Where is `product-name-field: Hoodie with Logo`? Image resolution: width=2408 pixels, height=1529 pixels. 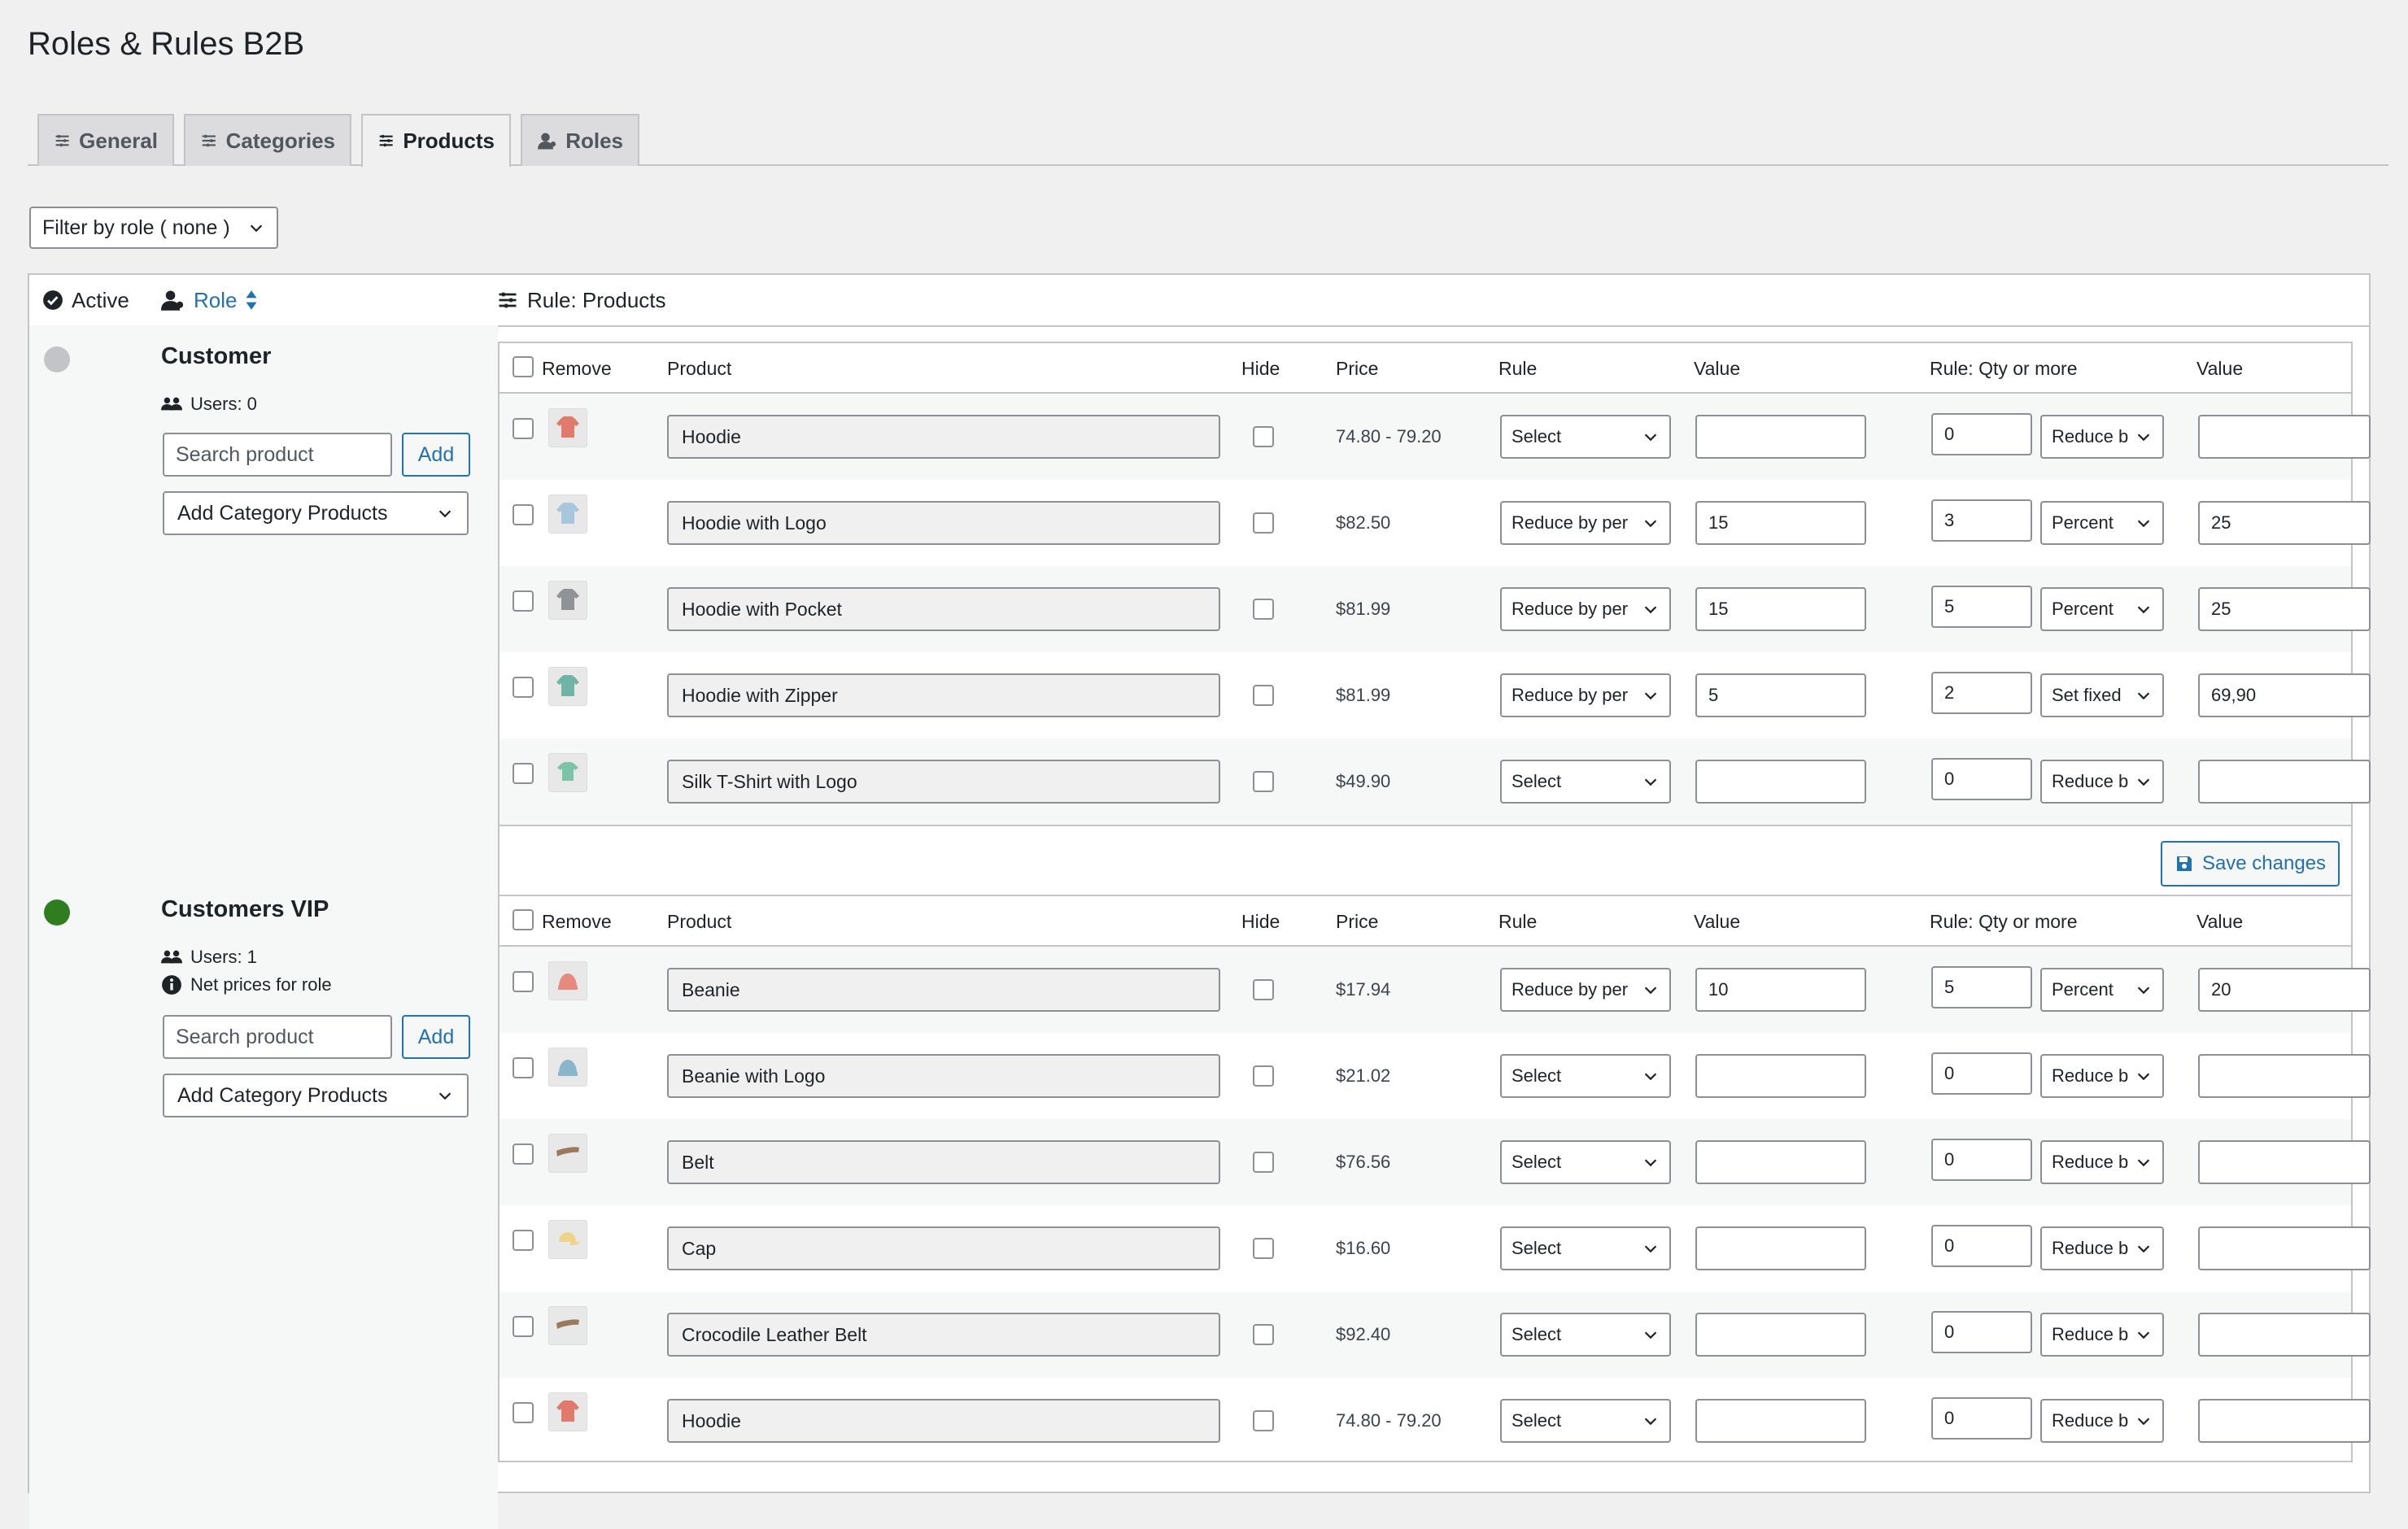 product-name-field: Hoodie with Logo is located at coordinates (944, 523).